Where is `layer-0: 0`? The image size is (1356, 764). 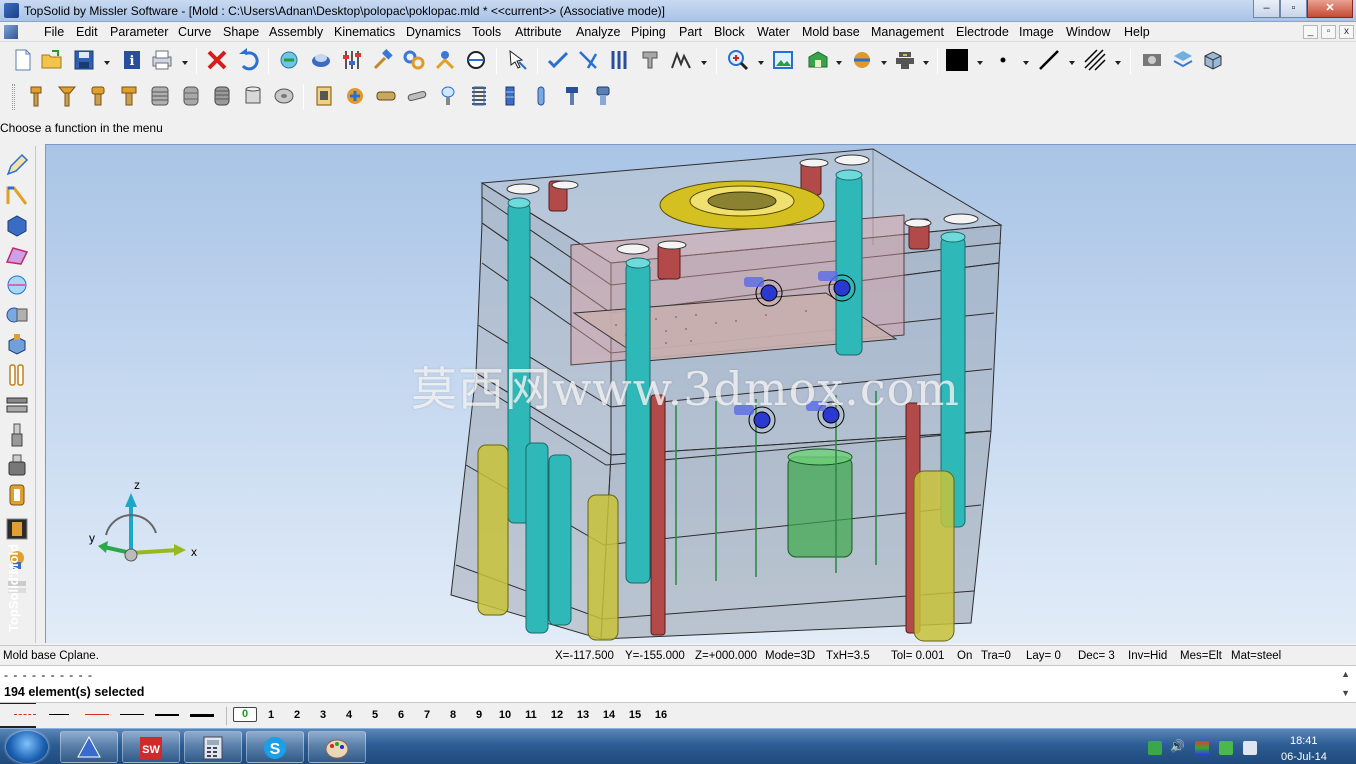
layer-0: 0 is located at coordinates (245, 714).